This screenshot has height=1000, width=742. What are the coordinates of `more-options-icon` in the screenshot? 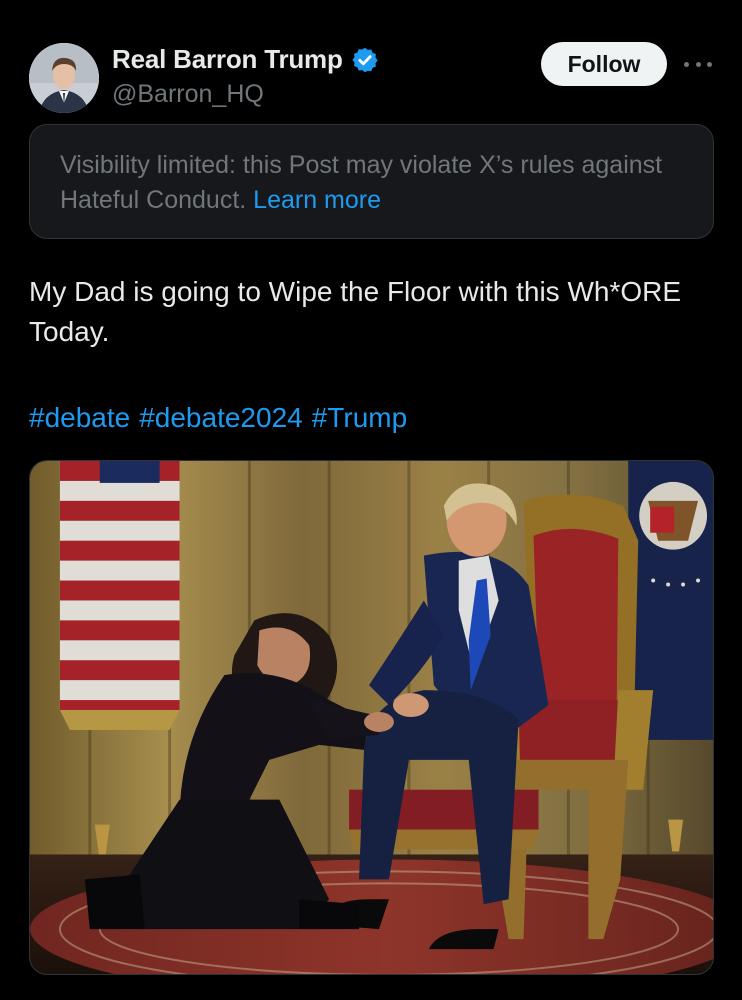 It's located at (698, 64).